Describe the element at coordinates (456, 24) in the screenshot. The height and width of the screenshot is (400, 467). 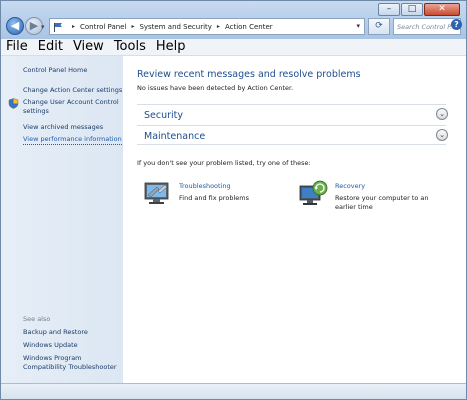
I see `help-icon: ?` at that location.